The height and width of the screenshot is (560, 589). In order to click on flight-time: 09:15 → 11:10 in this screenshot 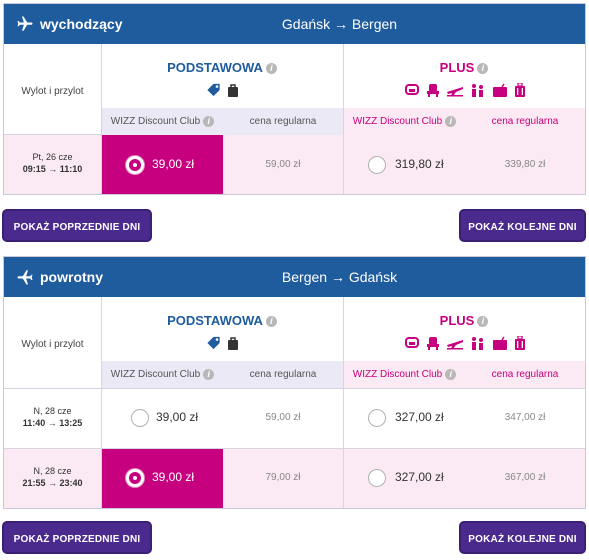, I will do `click(52, 169)`.